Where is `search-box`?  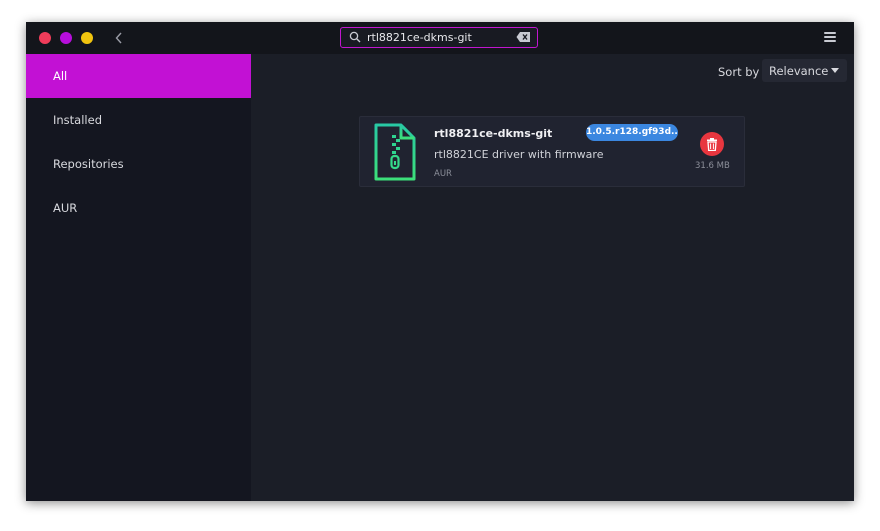
search-box is located at coordinates (439, 37).